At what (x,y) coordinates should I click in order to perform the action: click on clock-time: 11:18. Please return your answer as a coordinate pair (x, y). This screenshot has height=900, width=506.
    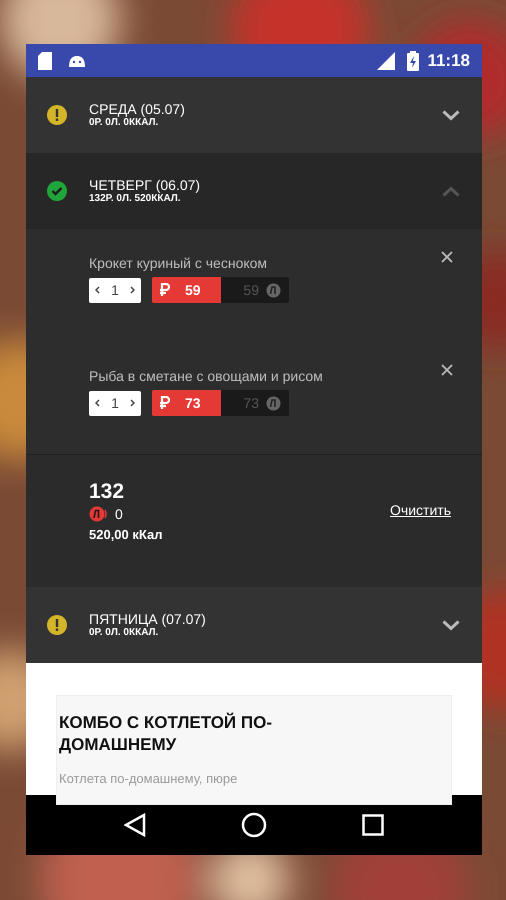
    Looking at the image, I should click on (448, 61).